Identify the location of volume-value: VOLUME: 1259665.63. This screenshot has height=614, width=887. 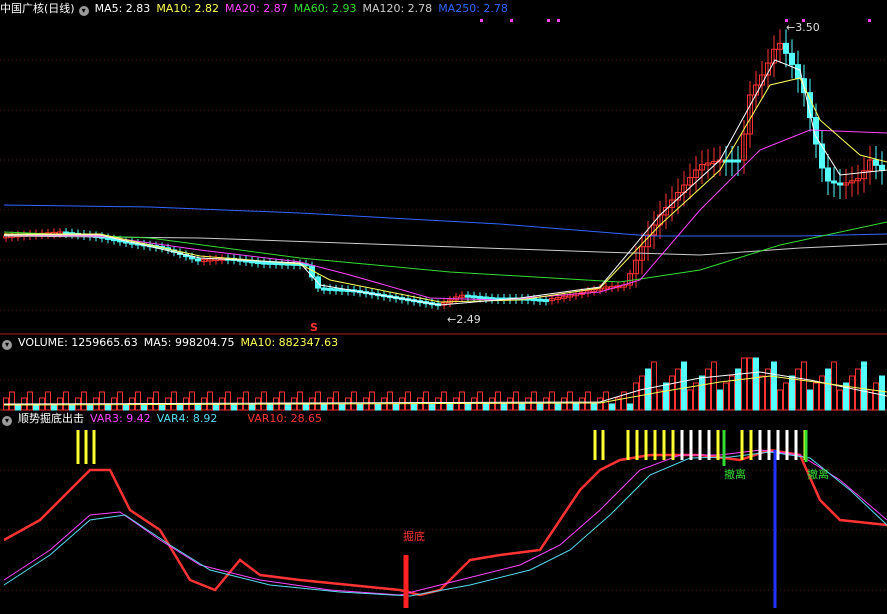
(78, 342).